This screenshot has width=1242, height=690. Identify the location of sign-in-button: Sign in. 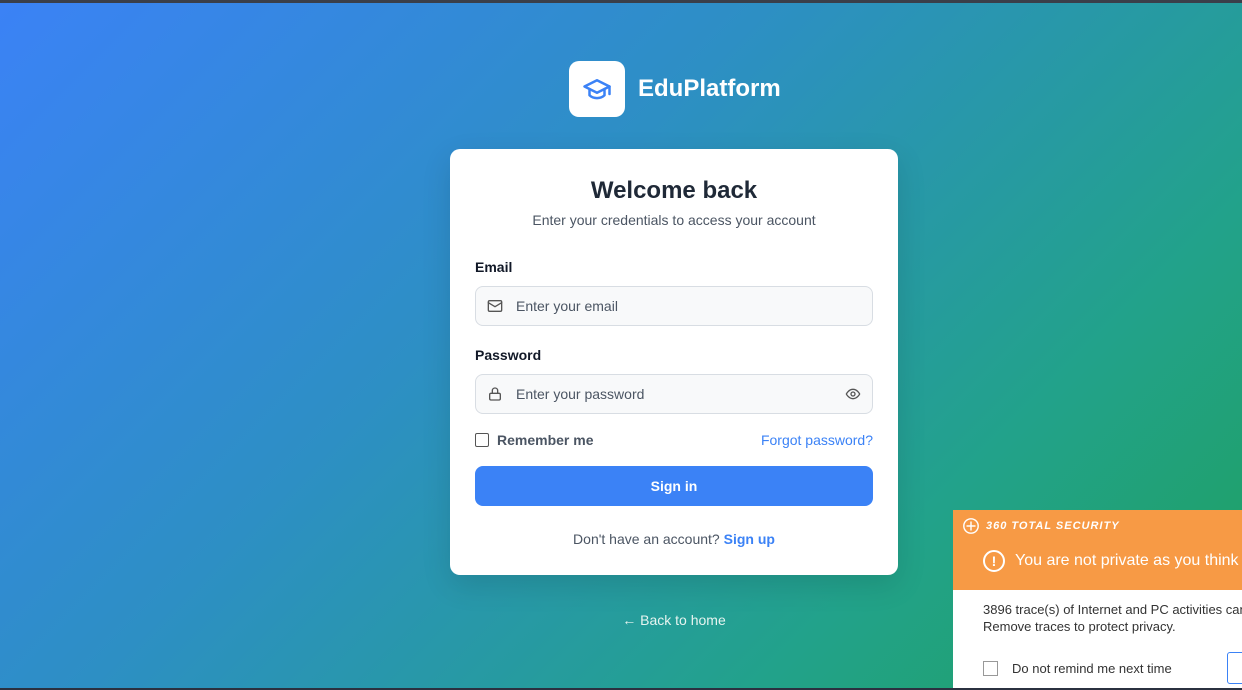
(674, 486).